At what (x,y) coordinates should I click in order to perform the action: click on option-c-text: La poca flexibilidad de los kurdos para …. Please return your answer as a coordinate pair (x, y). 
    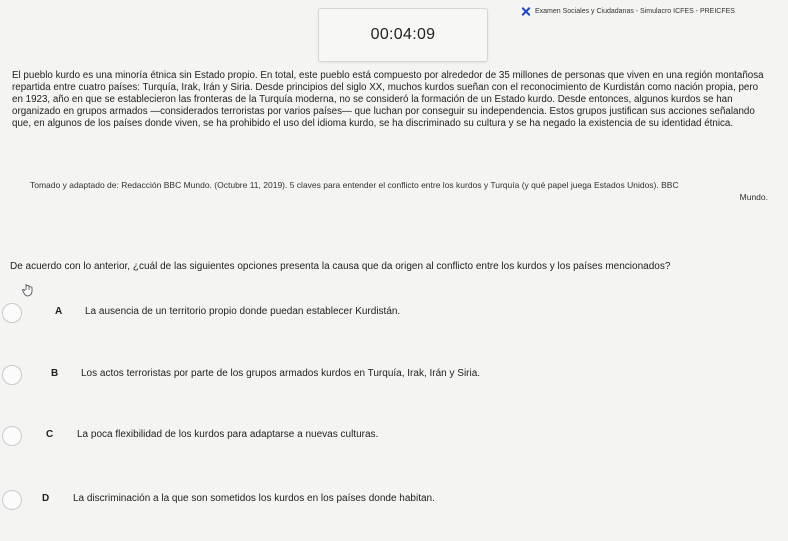
    Looking at the image, I should click on (227, 434).